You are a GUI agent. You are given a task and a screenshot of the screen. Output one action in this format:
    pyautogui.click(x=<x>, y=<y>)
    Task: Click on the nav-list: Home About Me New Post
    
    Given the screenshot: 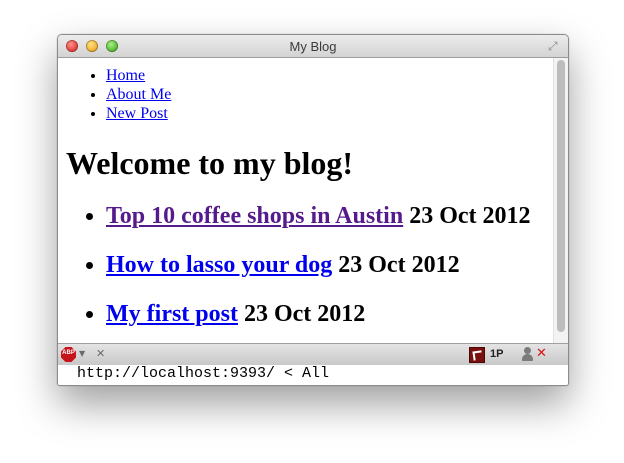 What is the action you would take?
    pyautogui.click(x=138, y=94)
    